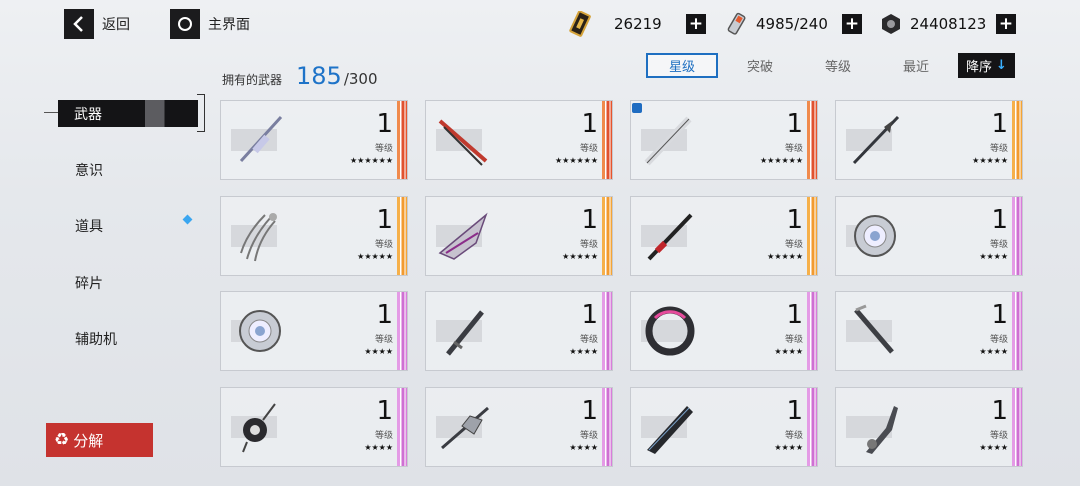 Image resolution: width=1080 pixels, height=486 pixels. What do you see at coordinates (682, 65) in the screenshot?
I see `sort-tab-stars: 星级` at bounding box center [682, 65].